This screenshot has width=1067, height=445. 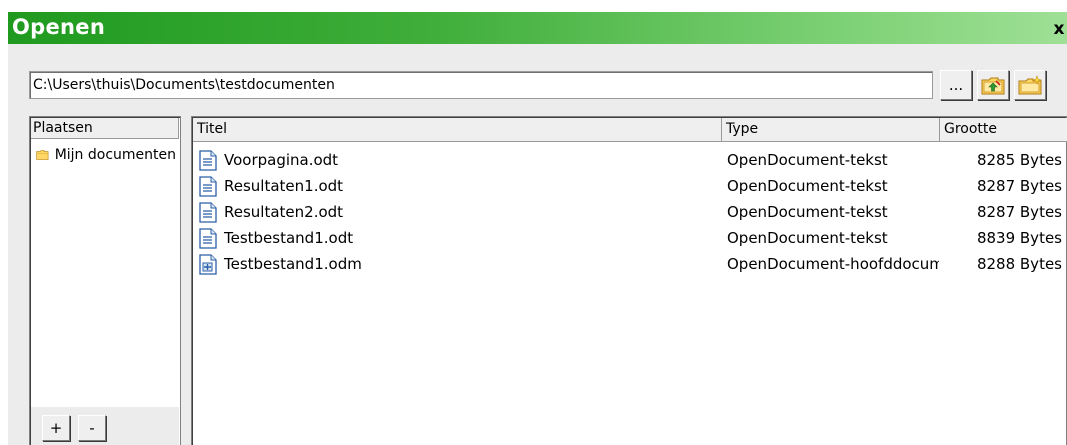 I want to click on file-name: Testbestand1.odm, so click(x=293, y=264).